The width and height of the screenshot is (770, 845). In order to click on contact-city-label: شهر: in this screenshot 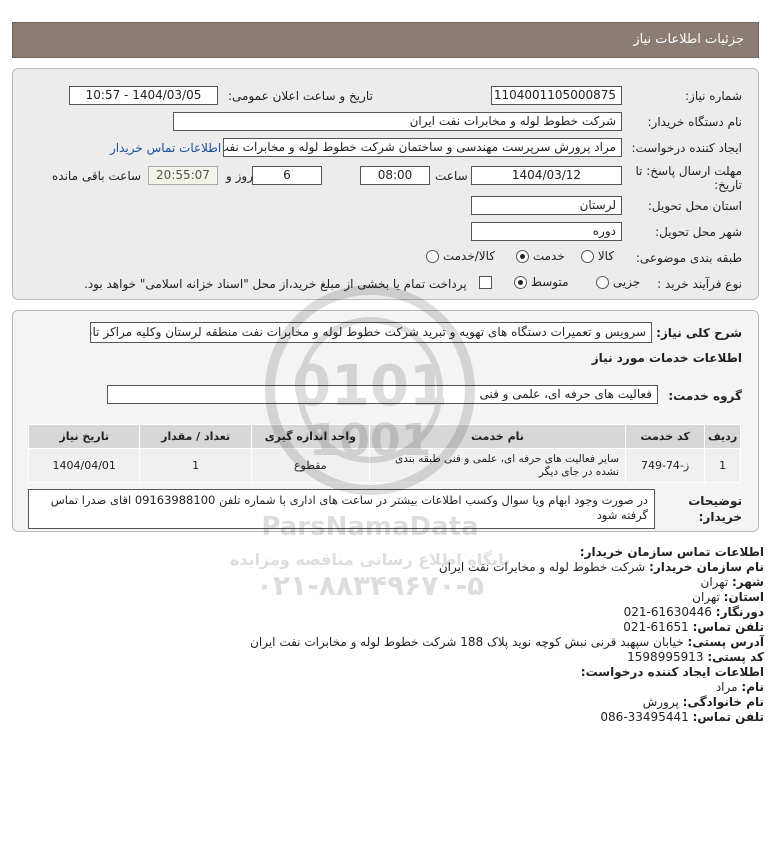, I will do `click(748, 582)`.